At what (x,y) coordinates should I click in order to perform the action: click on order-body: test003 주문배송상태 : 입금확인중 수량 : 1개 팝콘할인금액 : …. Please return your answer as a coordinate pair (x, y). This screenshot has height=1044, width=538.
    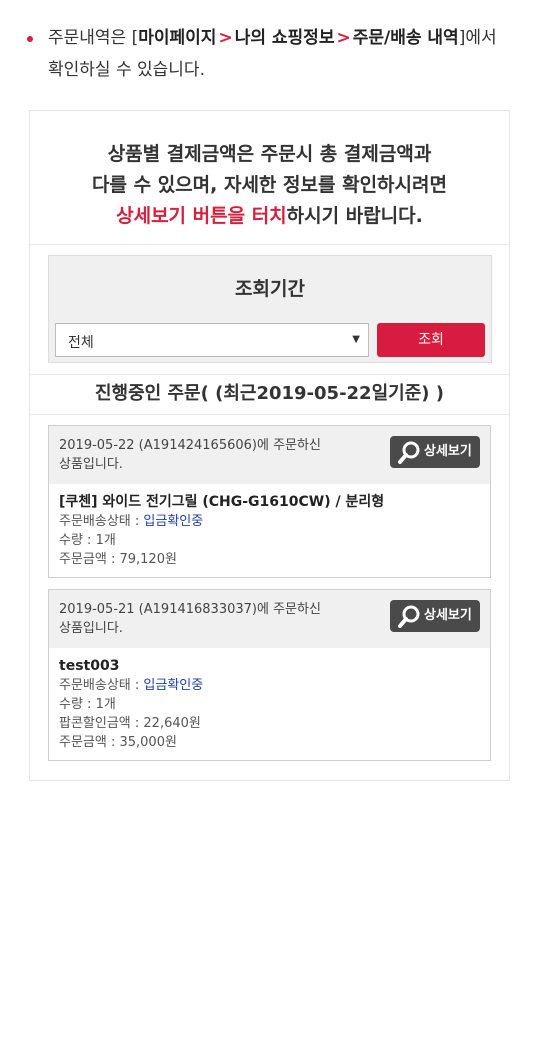
    Looking at the image, I should click on (269, 704).